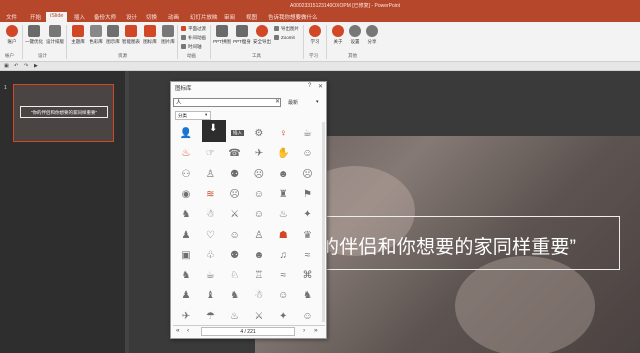 This screenshot has height=353, width=640. I want to click on tab-insert: 插入, so click(79, 17).